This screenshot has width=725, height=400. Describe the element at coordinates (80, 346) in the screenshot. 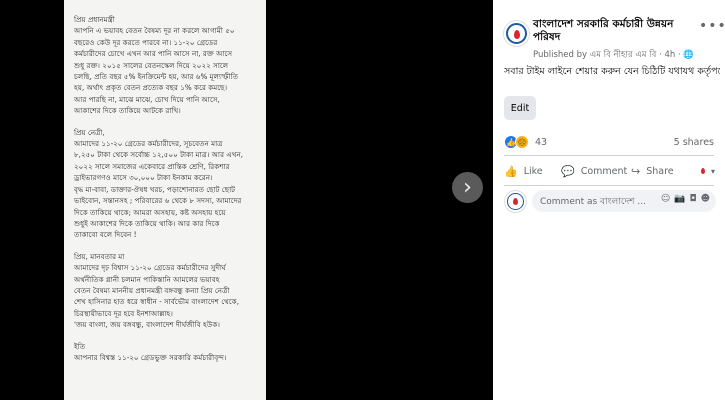

I see `letter-line: ইতি` at that location.